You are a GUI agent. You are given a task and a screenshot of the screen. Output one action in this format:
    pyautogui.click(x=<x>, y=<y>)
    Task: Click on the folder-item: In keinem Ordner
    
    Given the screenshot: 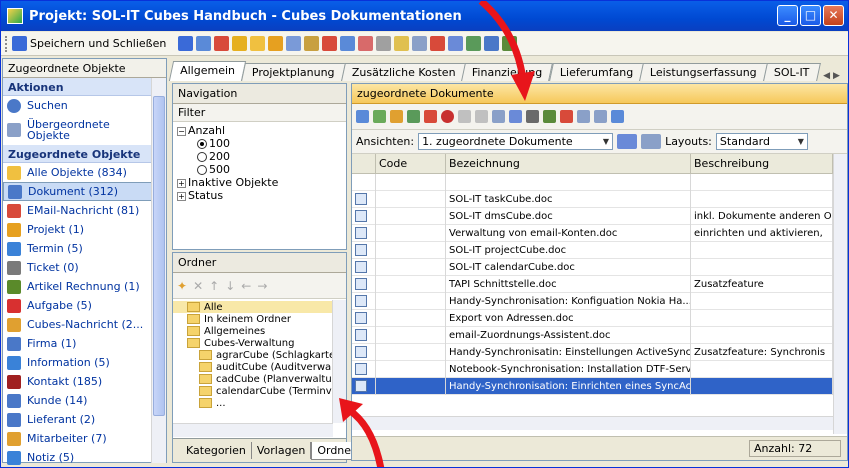 What is the action you would take?
    pyautogui.click(x=259, y=319)
    